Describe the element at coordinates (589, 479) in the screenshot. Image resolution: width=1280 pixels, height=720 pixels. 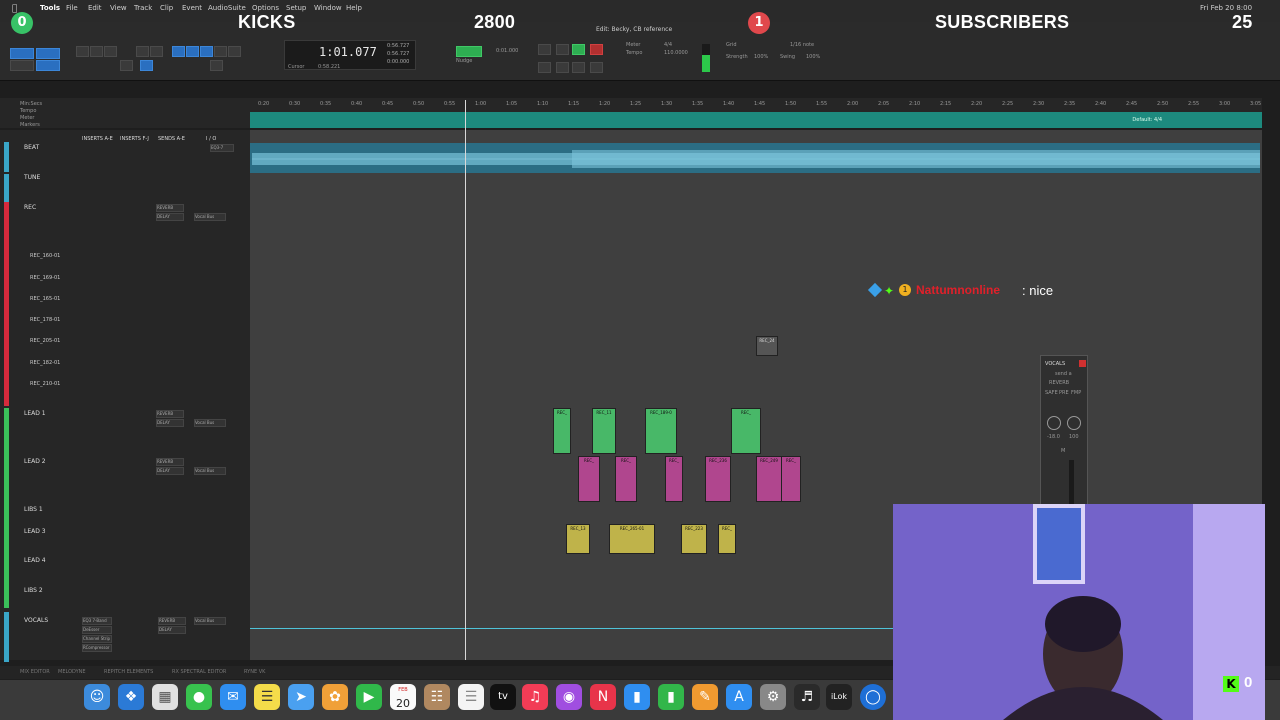
I see `lead2-clip-1: REC_` at that location.